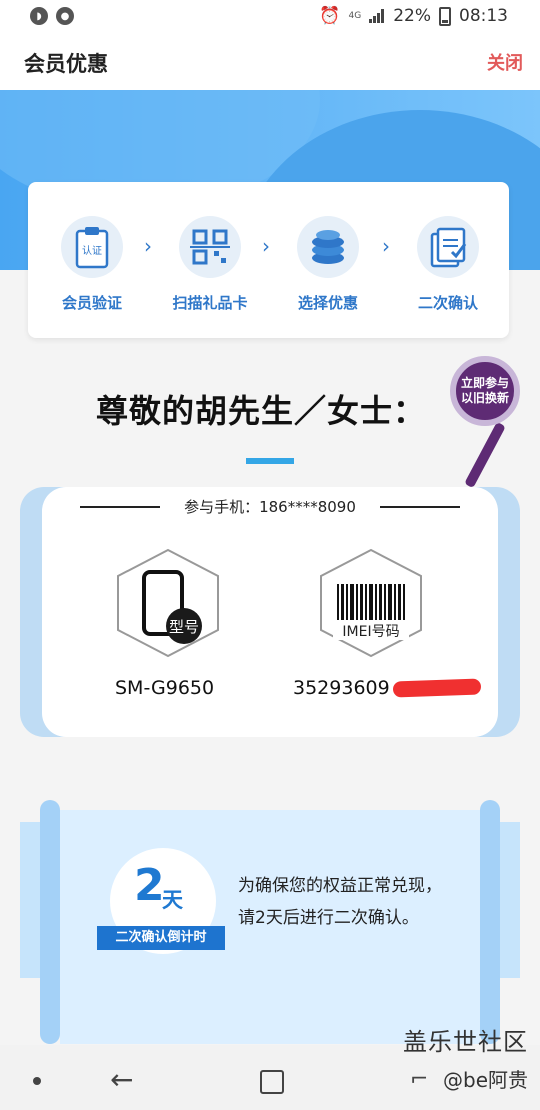  What do you see at coordinates (330, 16) in the screenshot?
I see `alarm-icon: ⏰` at bounding box center [330, 16].